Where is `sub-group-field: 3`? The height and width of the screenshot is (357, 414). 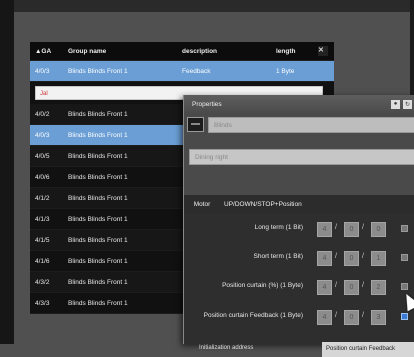
sub-group-field: 3 is located at coordinates (378, 317).